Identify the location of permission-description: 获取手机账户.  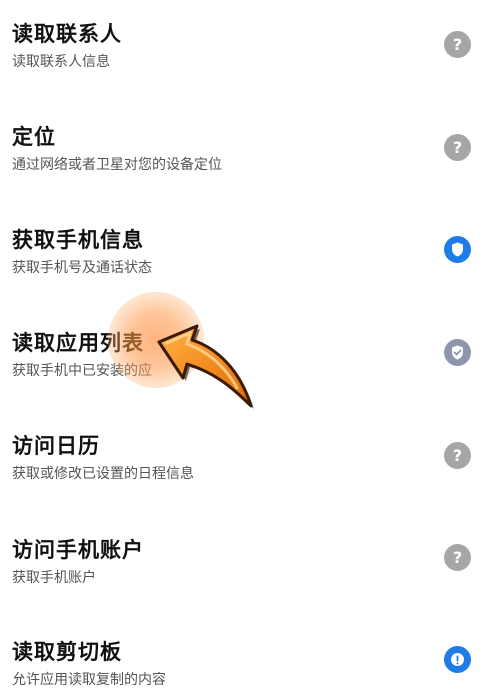
(54, 578).